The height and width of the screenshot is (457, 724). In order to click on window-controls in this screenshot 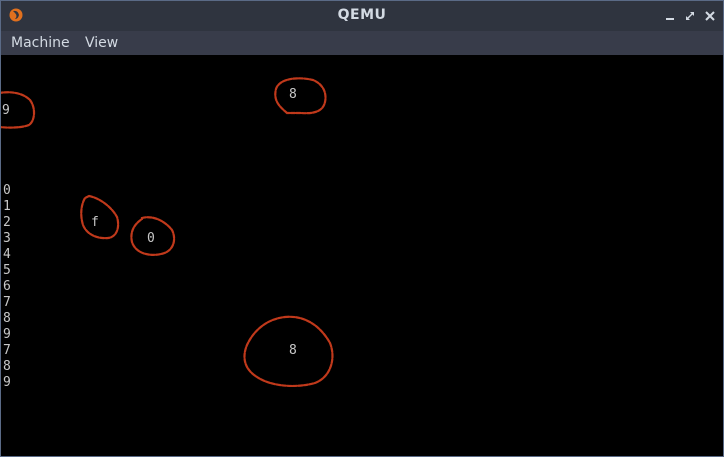, I will do `click(690, 16)`.